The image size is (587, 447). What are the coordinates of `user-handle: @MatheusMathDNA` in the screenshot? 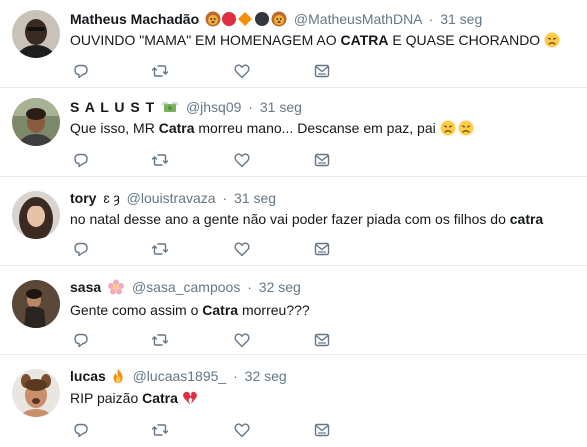 It's located at (358, 19).